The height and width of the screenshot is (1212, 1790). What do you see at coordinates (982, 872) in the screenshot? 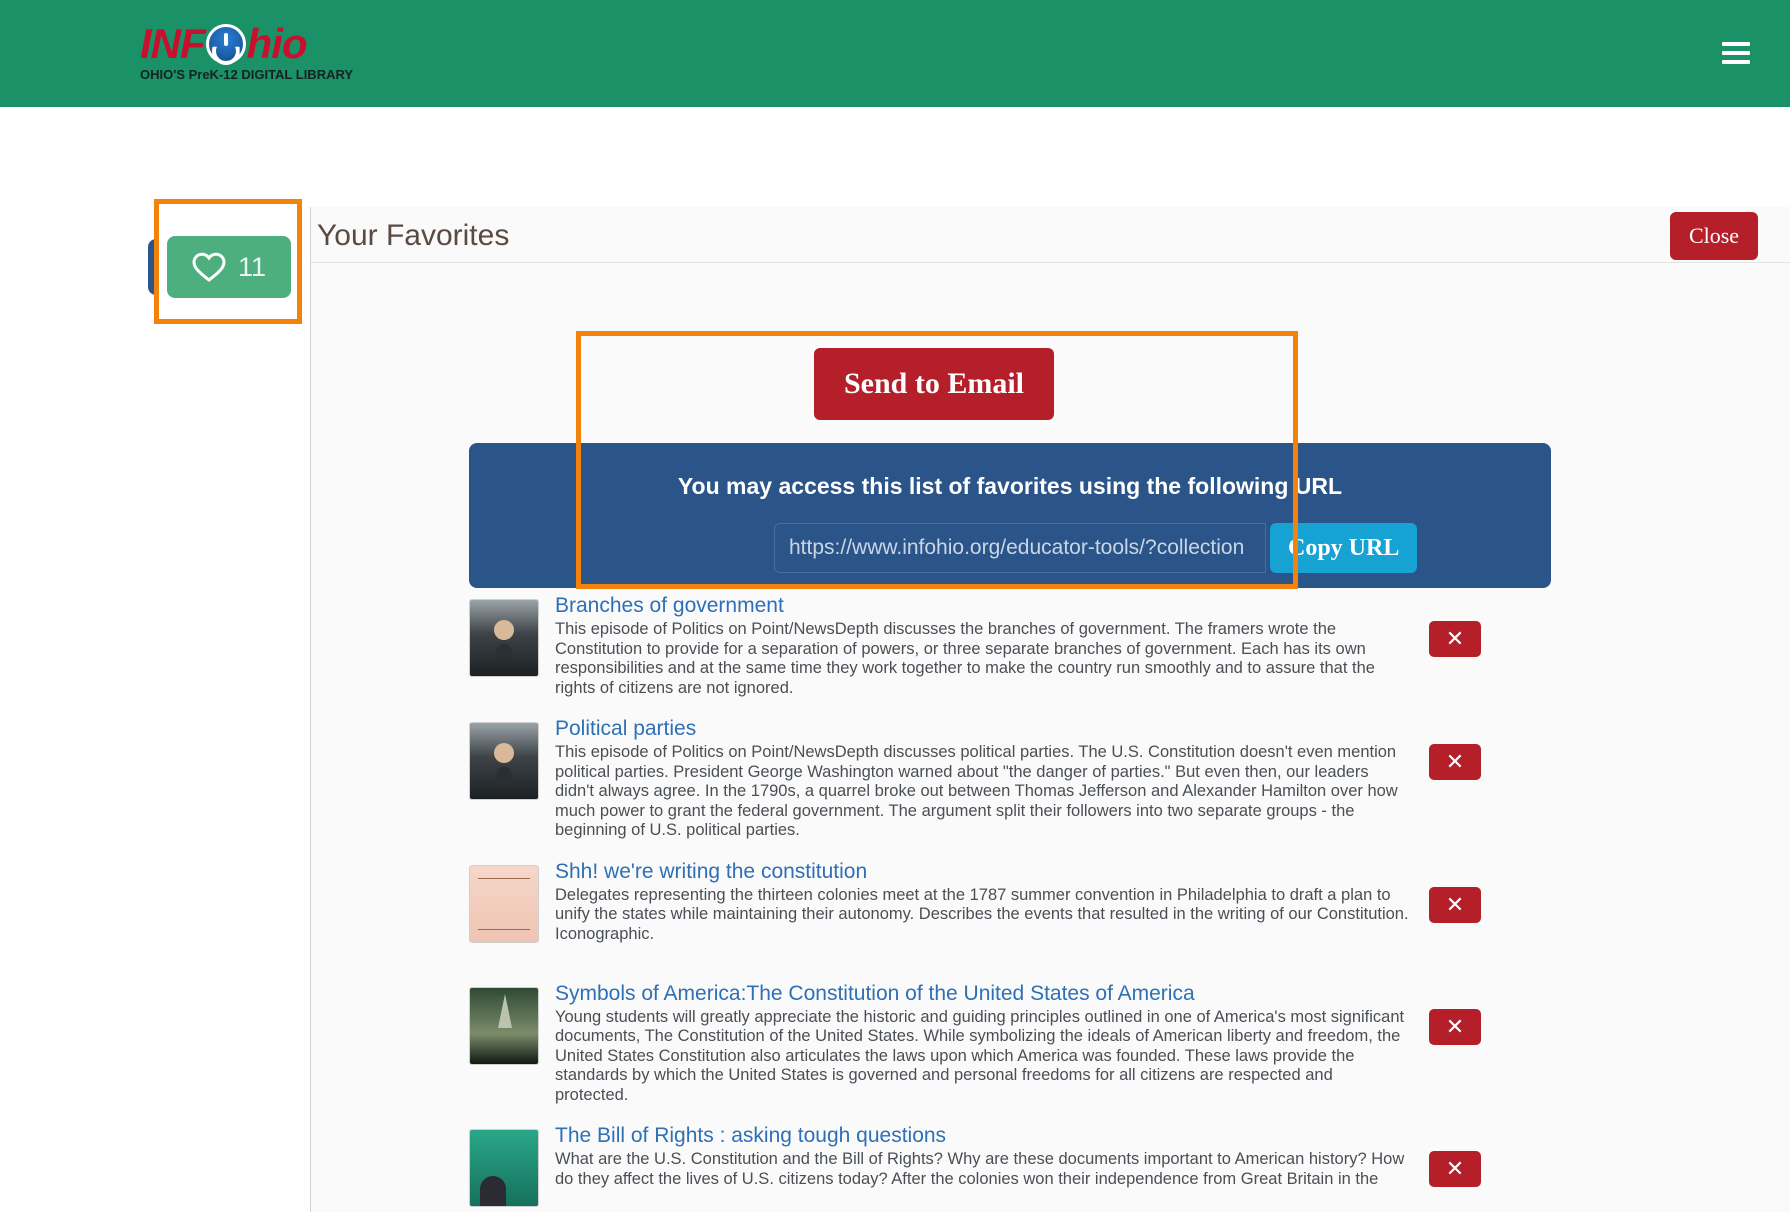
I see `list-item-title-link: Shh! we're writing the constitution` at bounding box center [982, 872].